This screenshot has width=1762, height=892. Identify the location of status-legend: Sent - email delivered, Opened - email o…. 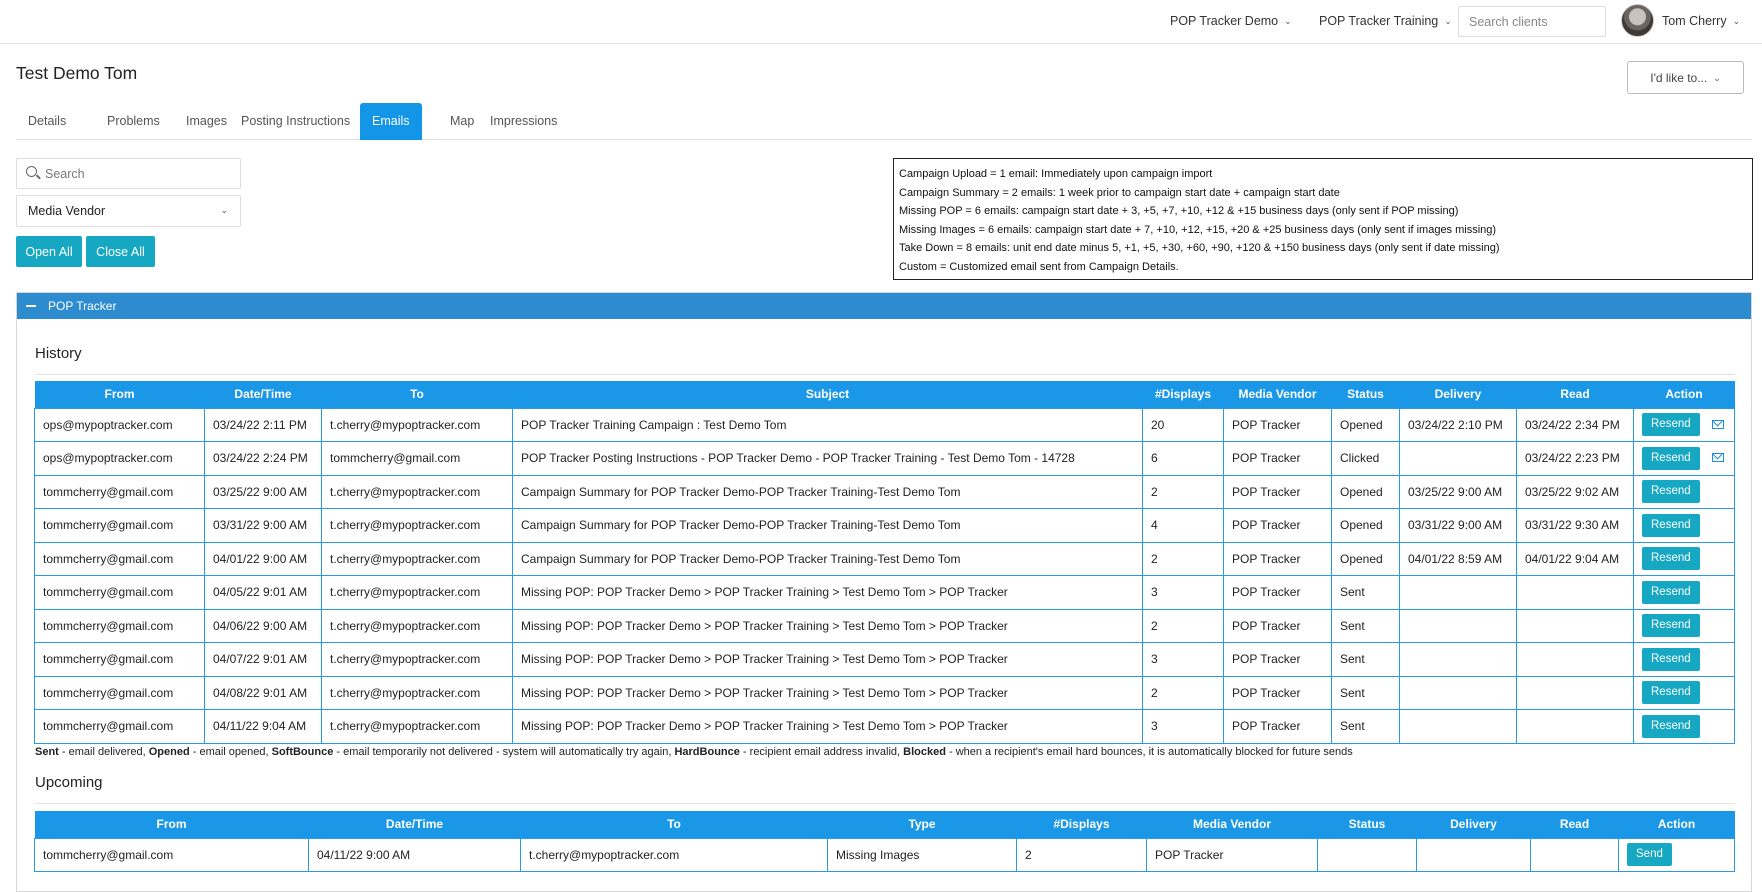
(694, 752).